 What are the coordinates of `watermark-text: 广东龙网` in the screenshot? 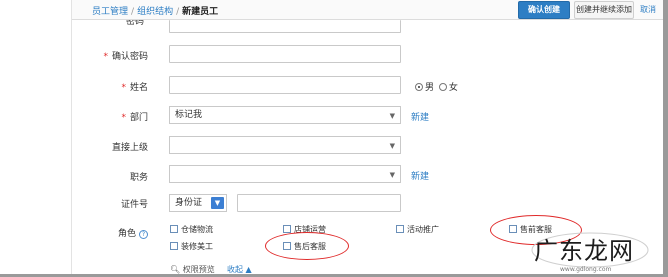 It's located at (584, 251).